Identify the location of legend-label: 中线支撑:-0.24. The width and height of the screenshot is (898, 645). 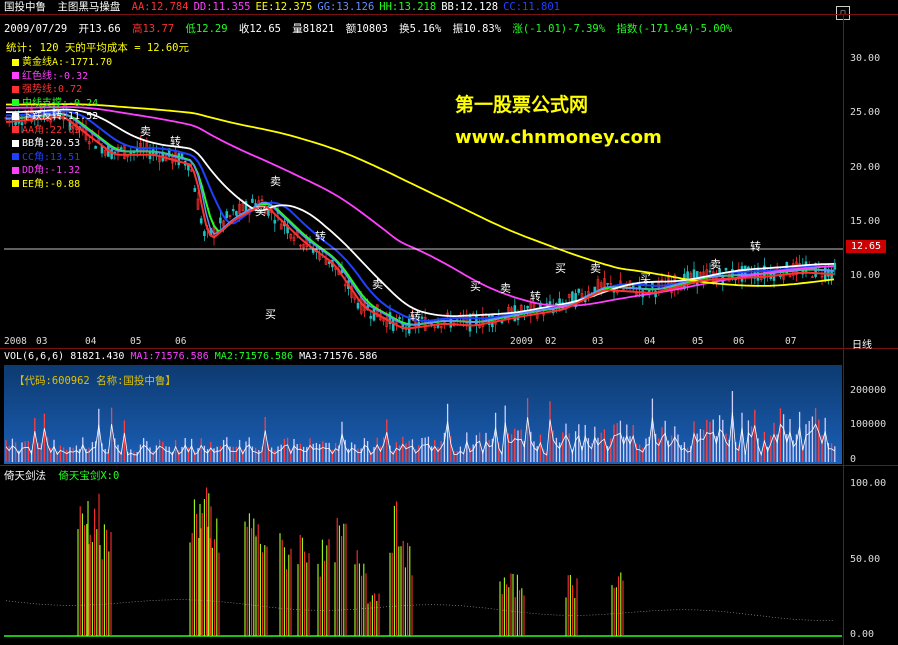
(60, 103).